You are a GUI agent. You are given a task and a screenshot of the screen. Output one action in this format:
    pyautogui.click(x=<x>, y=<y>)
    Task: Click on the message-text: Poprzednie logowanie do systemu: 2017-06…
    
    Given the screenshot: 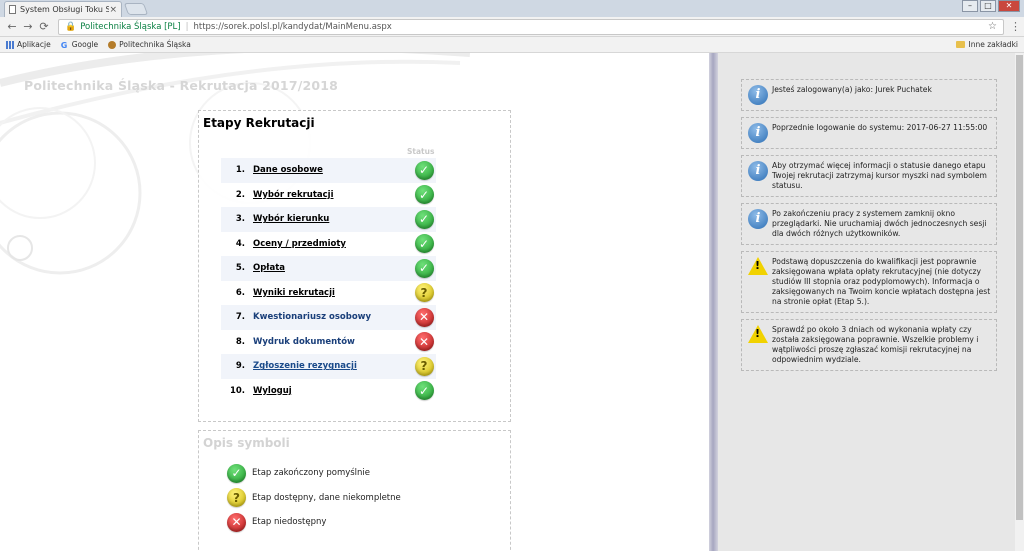 What is the action you would take?
    pyautogui.click(x=880, y=127)
    